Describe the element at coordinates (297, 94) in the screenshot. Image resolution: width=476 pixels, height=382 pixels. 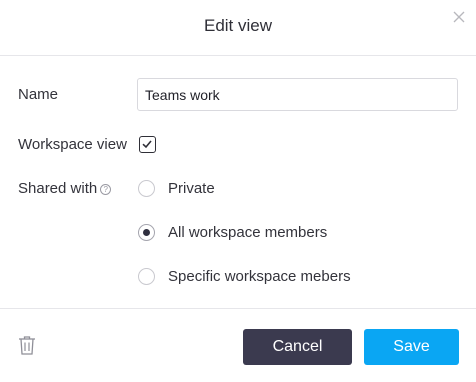
I see `name-input` at that location.